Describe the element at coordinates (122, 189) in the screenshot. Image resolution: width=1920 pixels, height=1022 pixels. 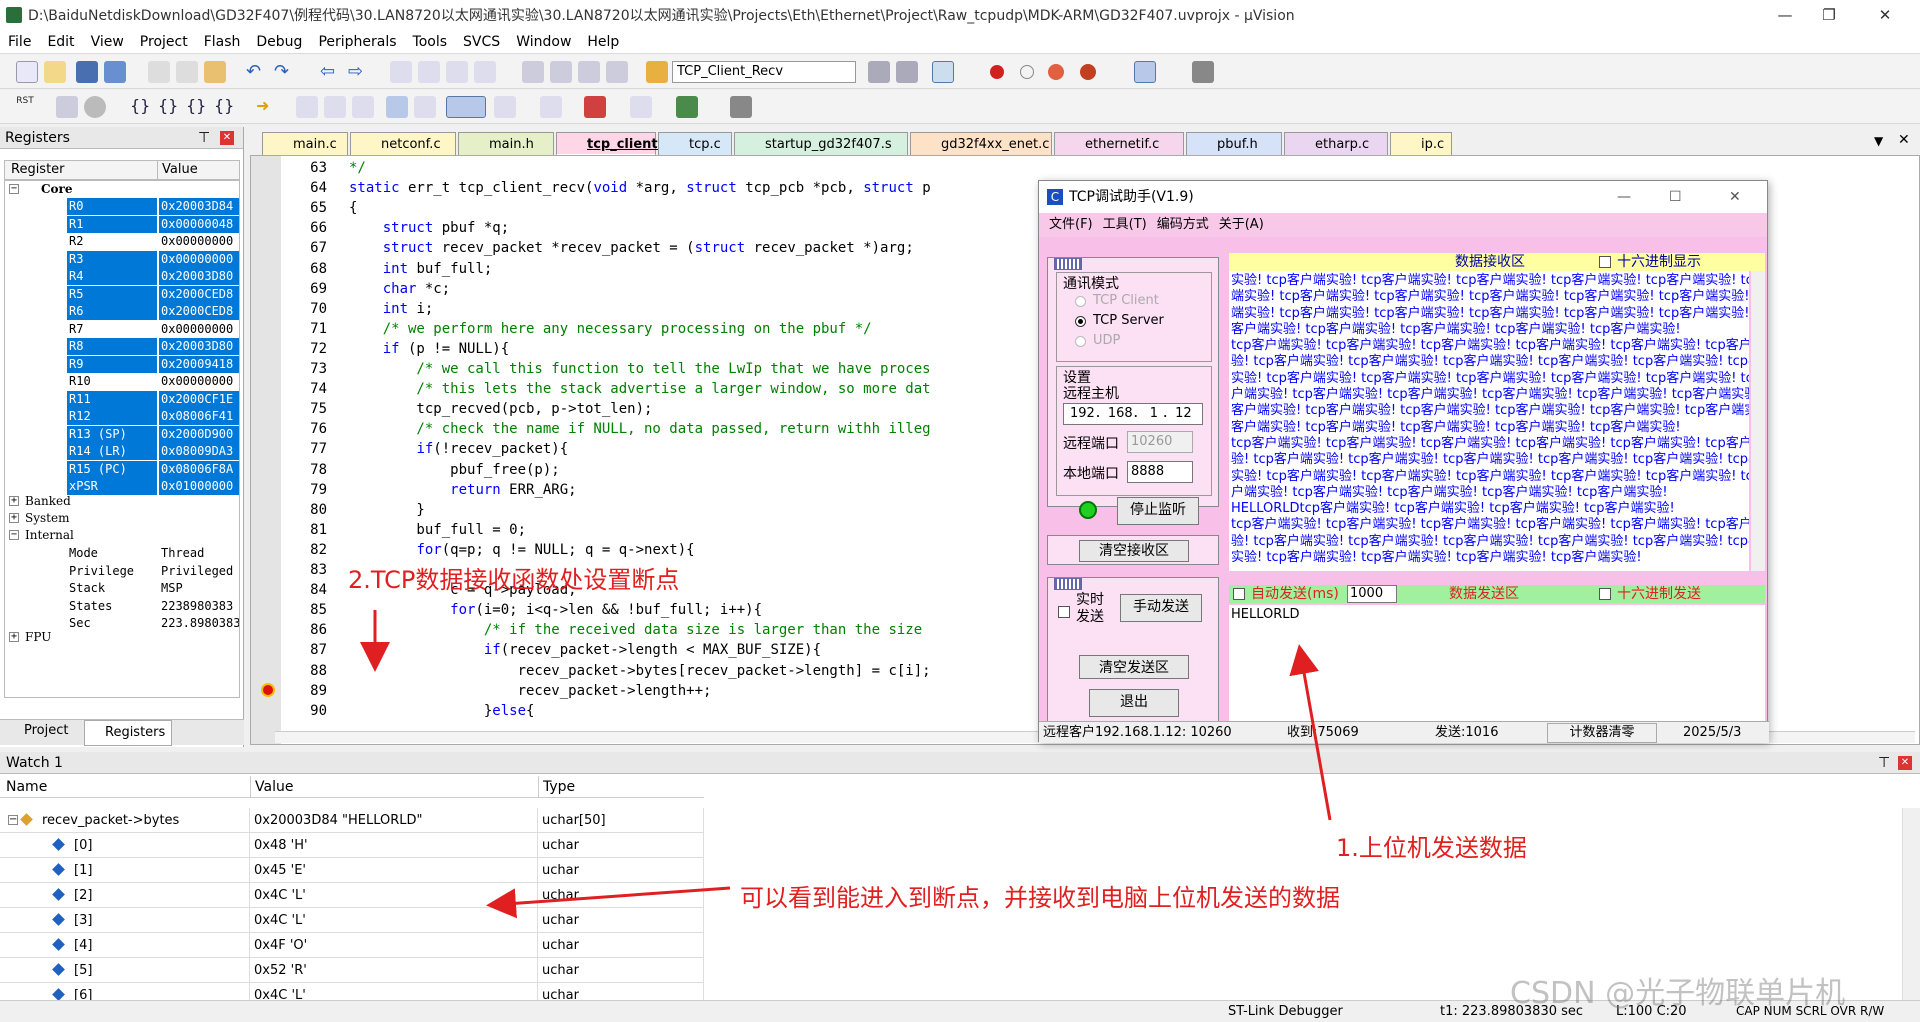
I see `reg-group-core: − Core` at that location.